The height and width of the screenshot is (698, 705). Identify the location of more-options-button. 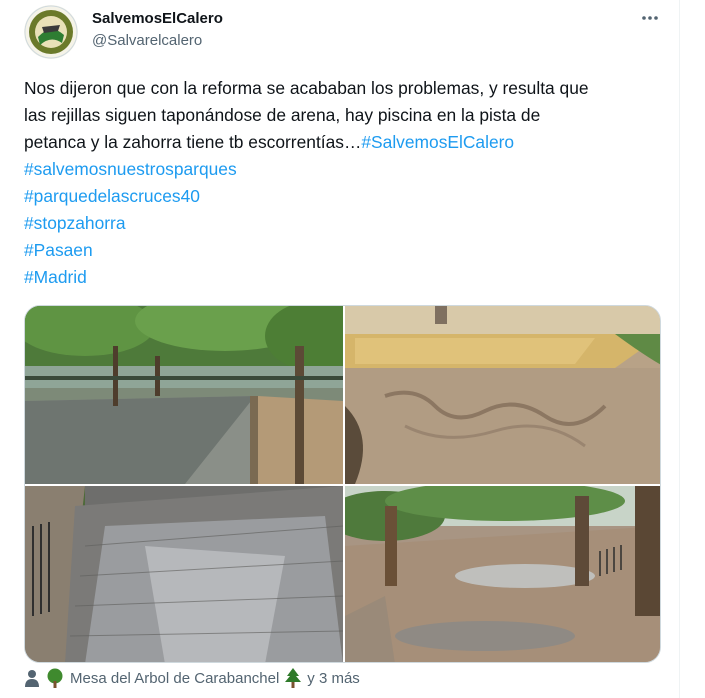
(650, 18).